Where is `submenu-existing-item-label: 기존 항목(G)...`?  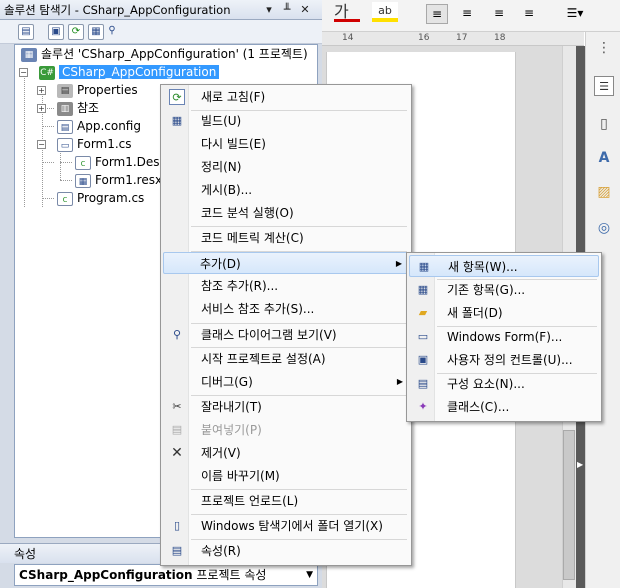
submenu-existing-item-label: 기존 항목(G)... is located at coordinates (486, 290).